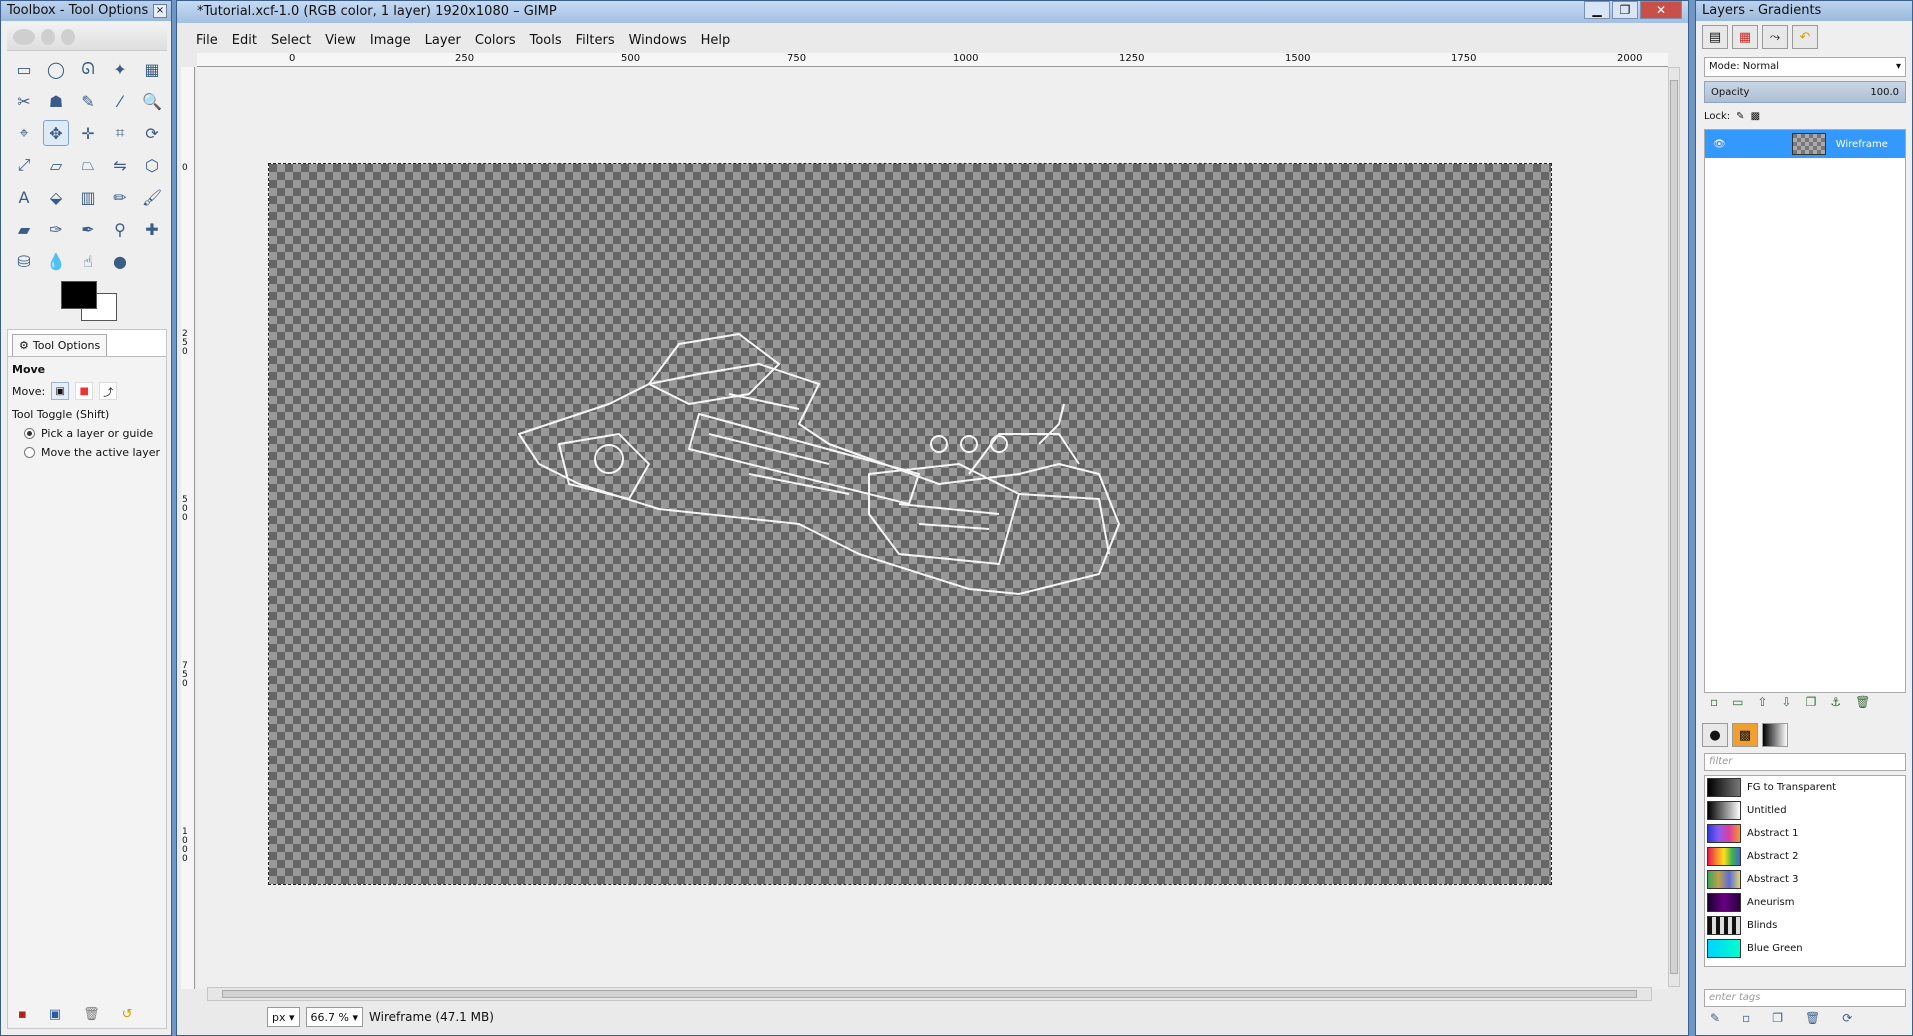  Describe the element at coordinates (152, 101) in the screenshot. I see `zoom-icon: 🔍` at that location.